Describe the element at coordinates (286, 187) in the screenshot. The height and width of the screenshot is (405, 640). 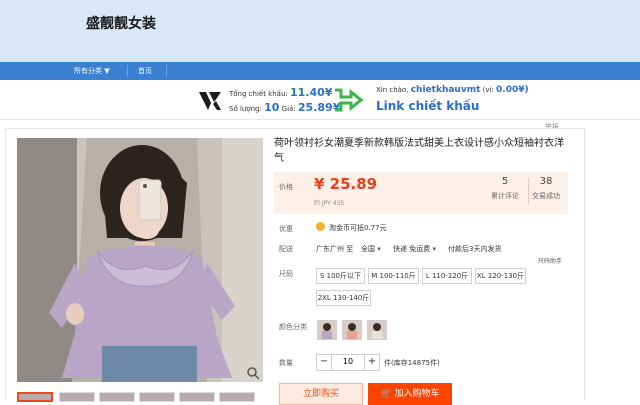
I see `price-label: 价格` at that location.